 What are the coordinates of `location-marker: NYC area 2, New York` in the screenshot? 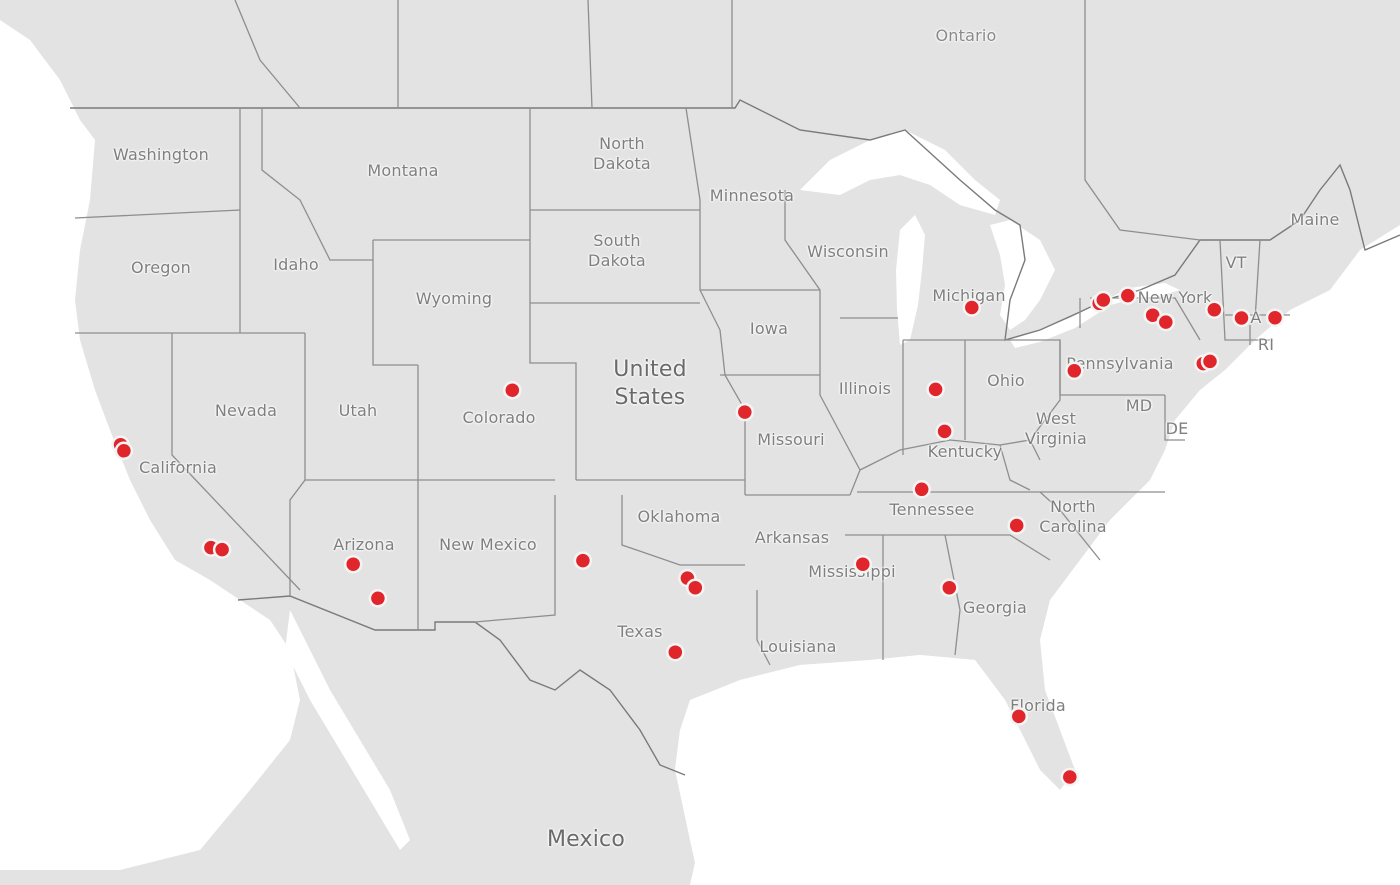 It's located at (1210, 361).